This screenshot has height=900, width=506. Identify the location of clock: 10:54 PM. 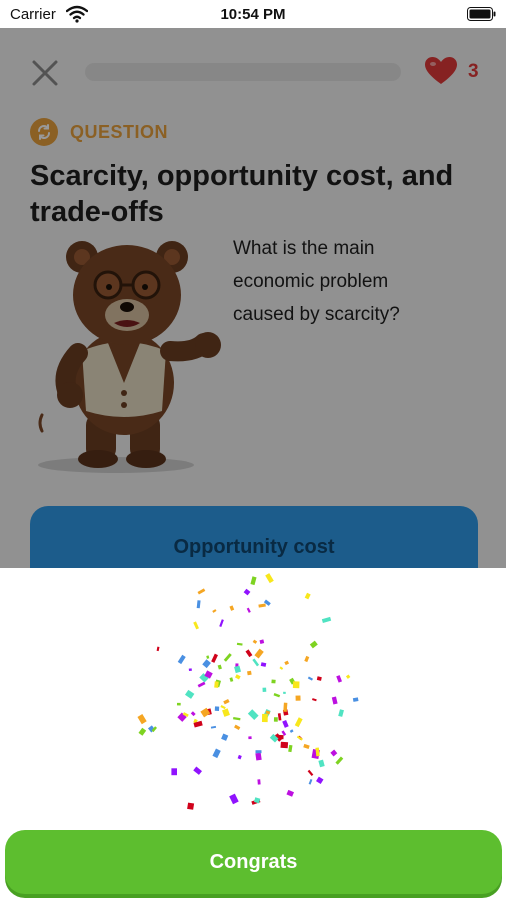
(253, 14).